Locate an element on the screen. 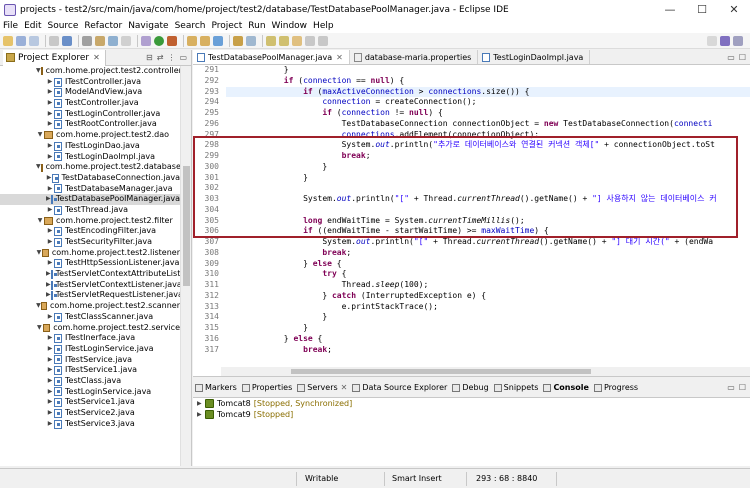 Image resolution: width=750 pixels, height=488 pixels. tree-file: ▶ TestLoginService.java is located at coordinates (90, 392).